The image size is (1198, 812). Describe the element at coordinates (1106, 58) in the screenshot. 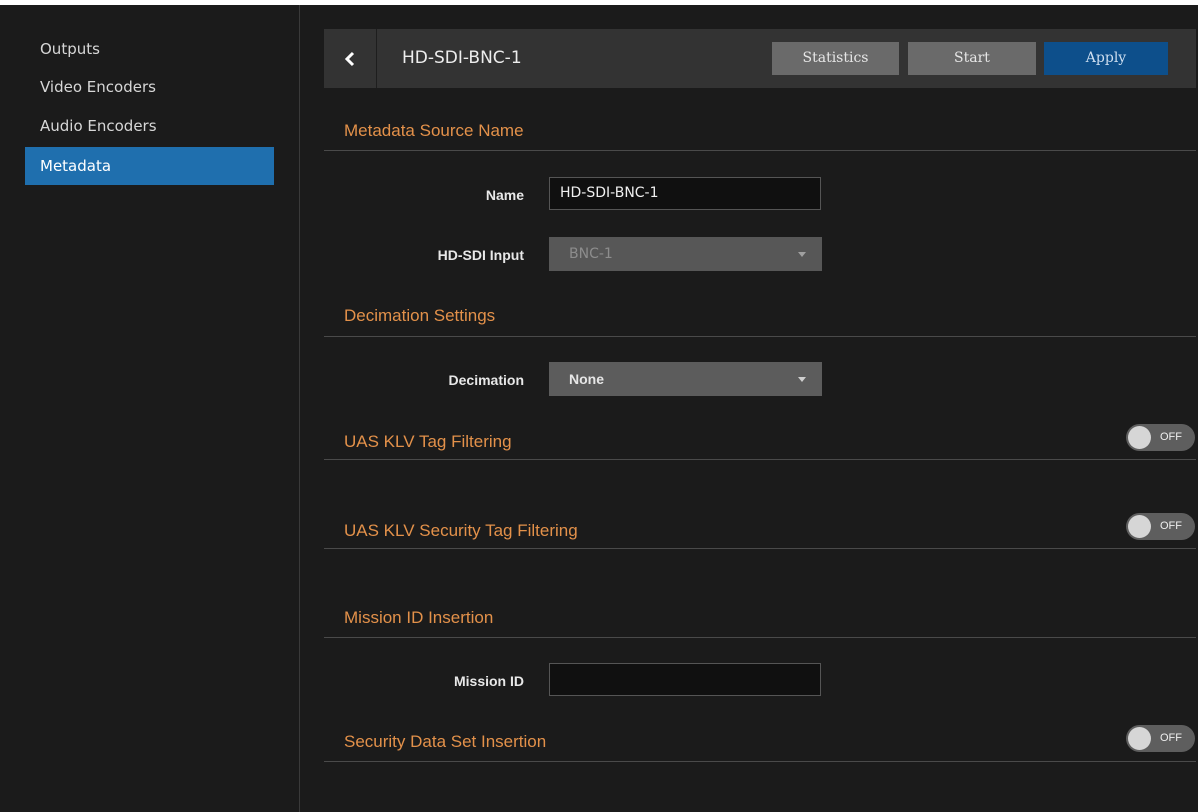

I see `apply-button: Apply` at that location.